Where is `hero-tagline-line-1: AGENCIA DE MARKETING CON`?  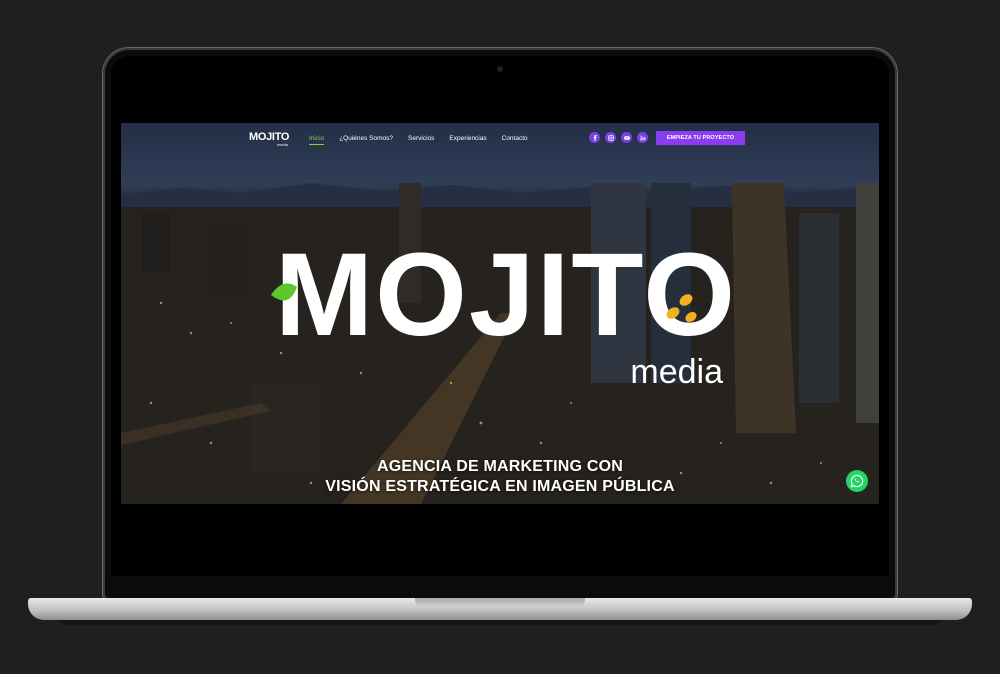 hero-tagline-line-1: AGENCIA DE MARKETING CON is located at coordinates (500, 466).